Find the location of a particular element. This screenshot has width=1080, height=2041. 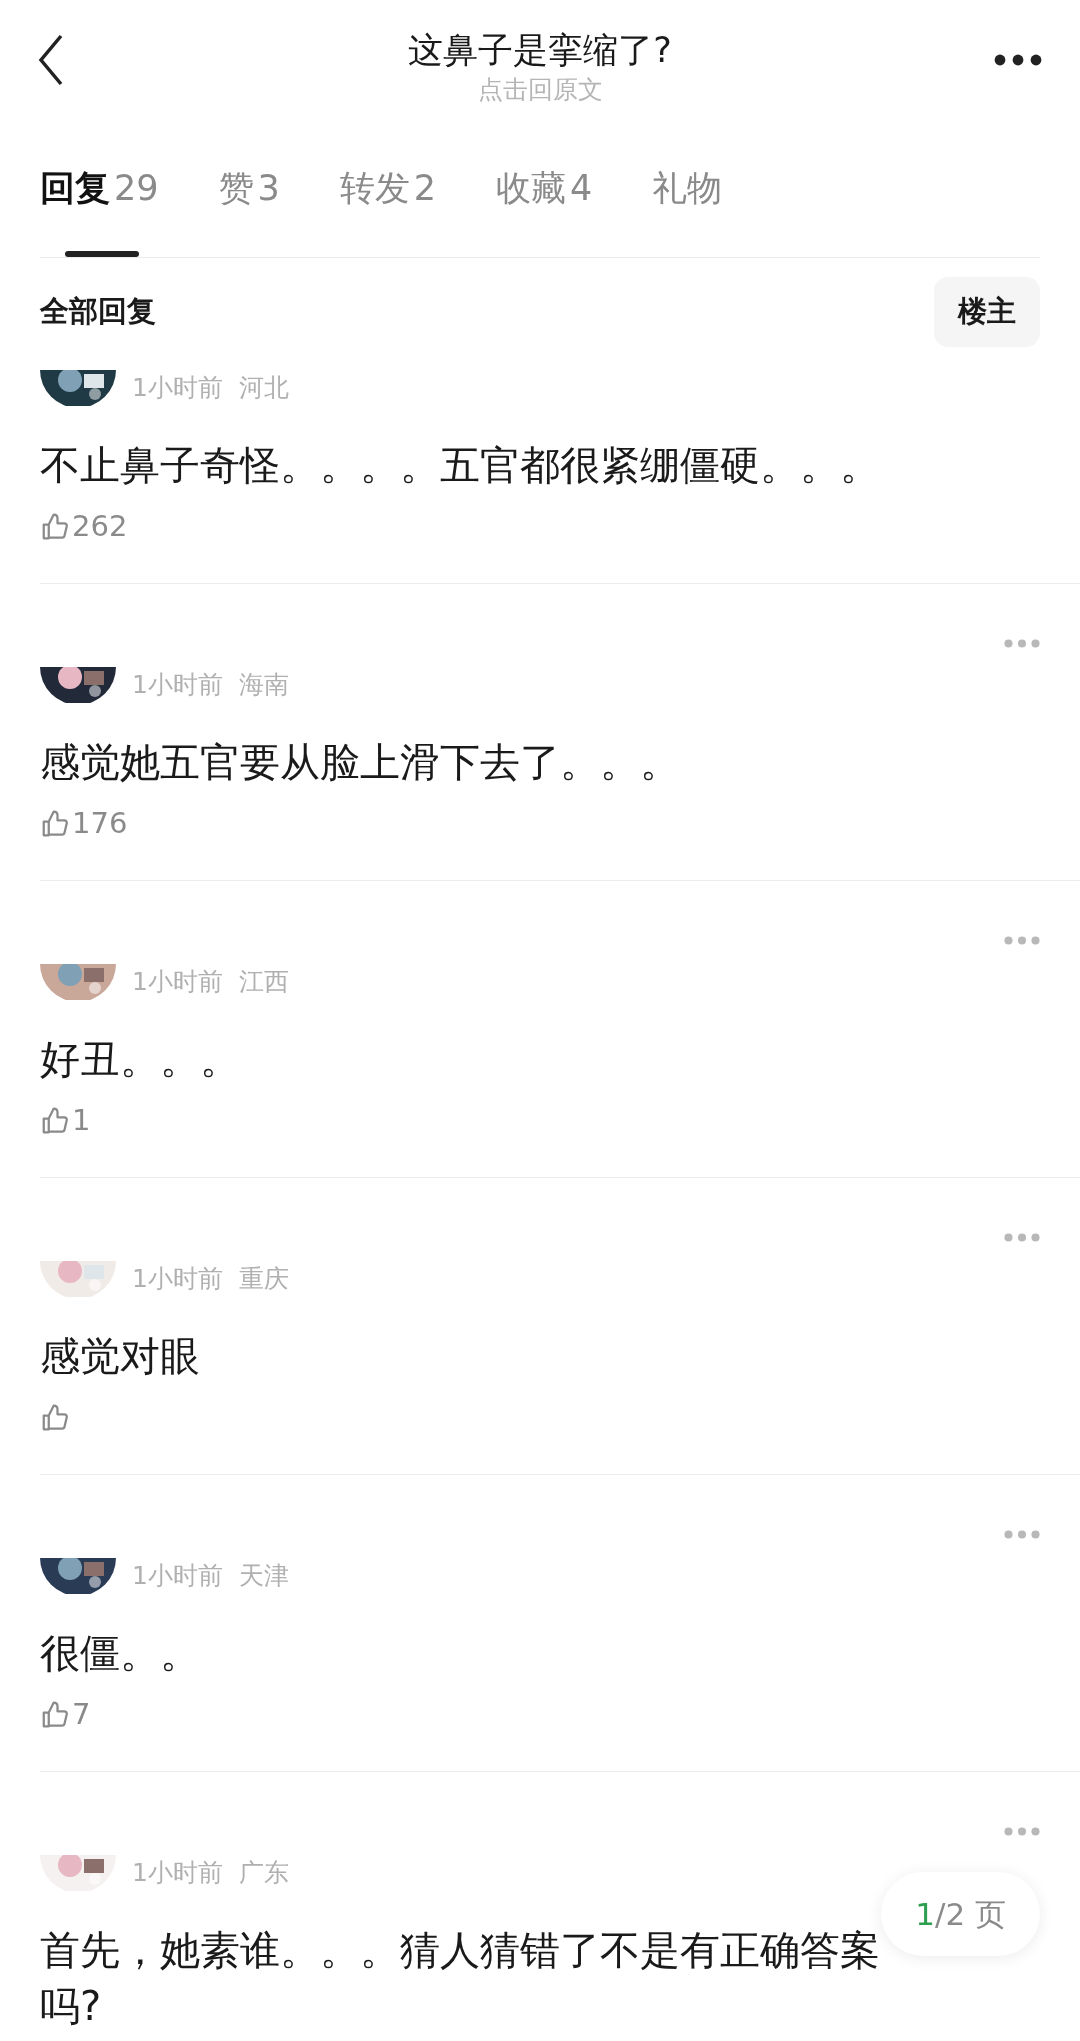

view-original-link: 点击回原文 is located at coordinates (540, 90).